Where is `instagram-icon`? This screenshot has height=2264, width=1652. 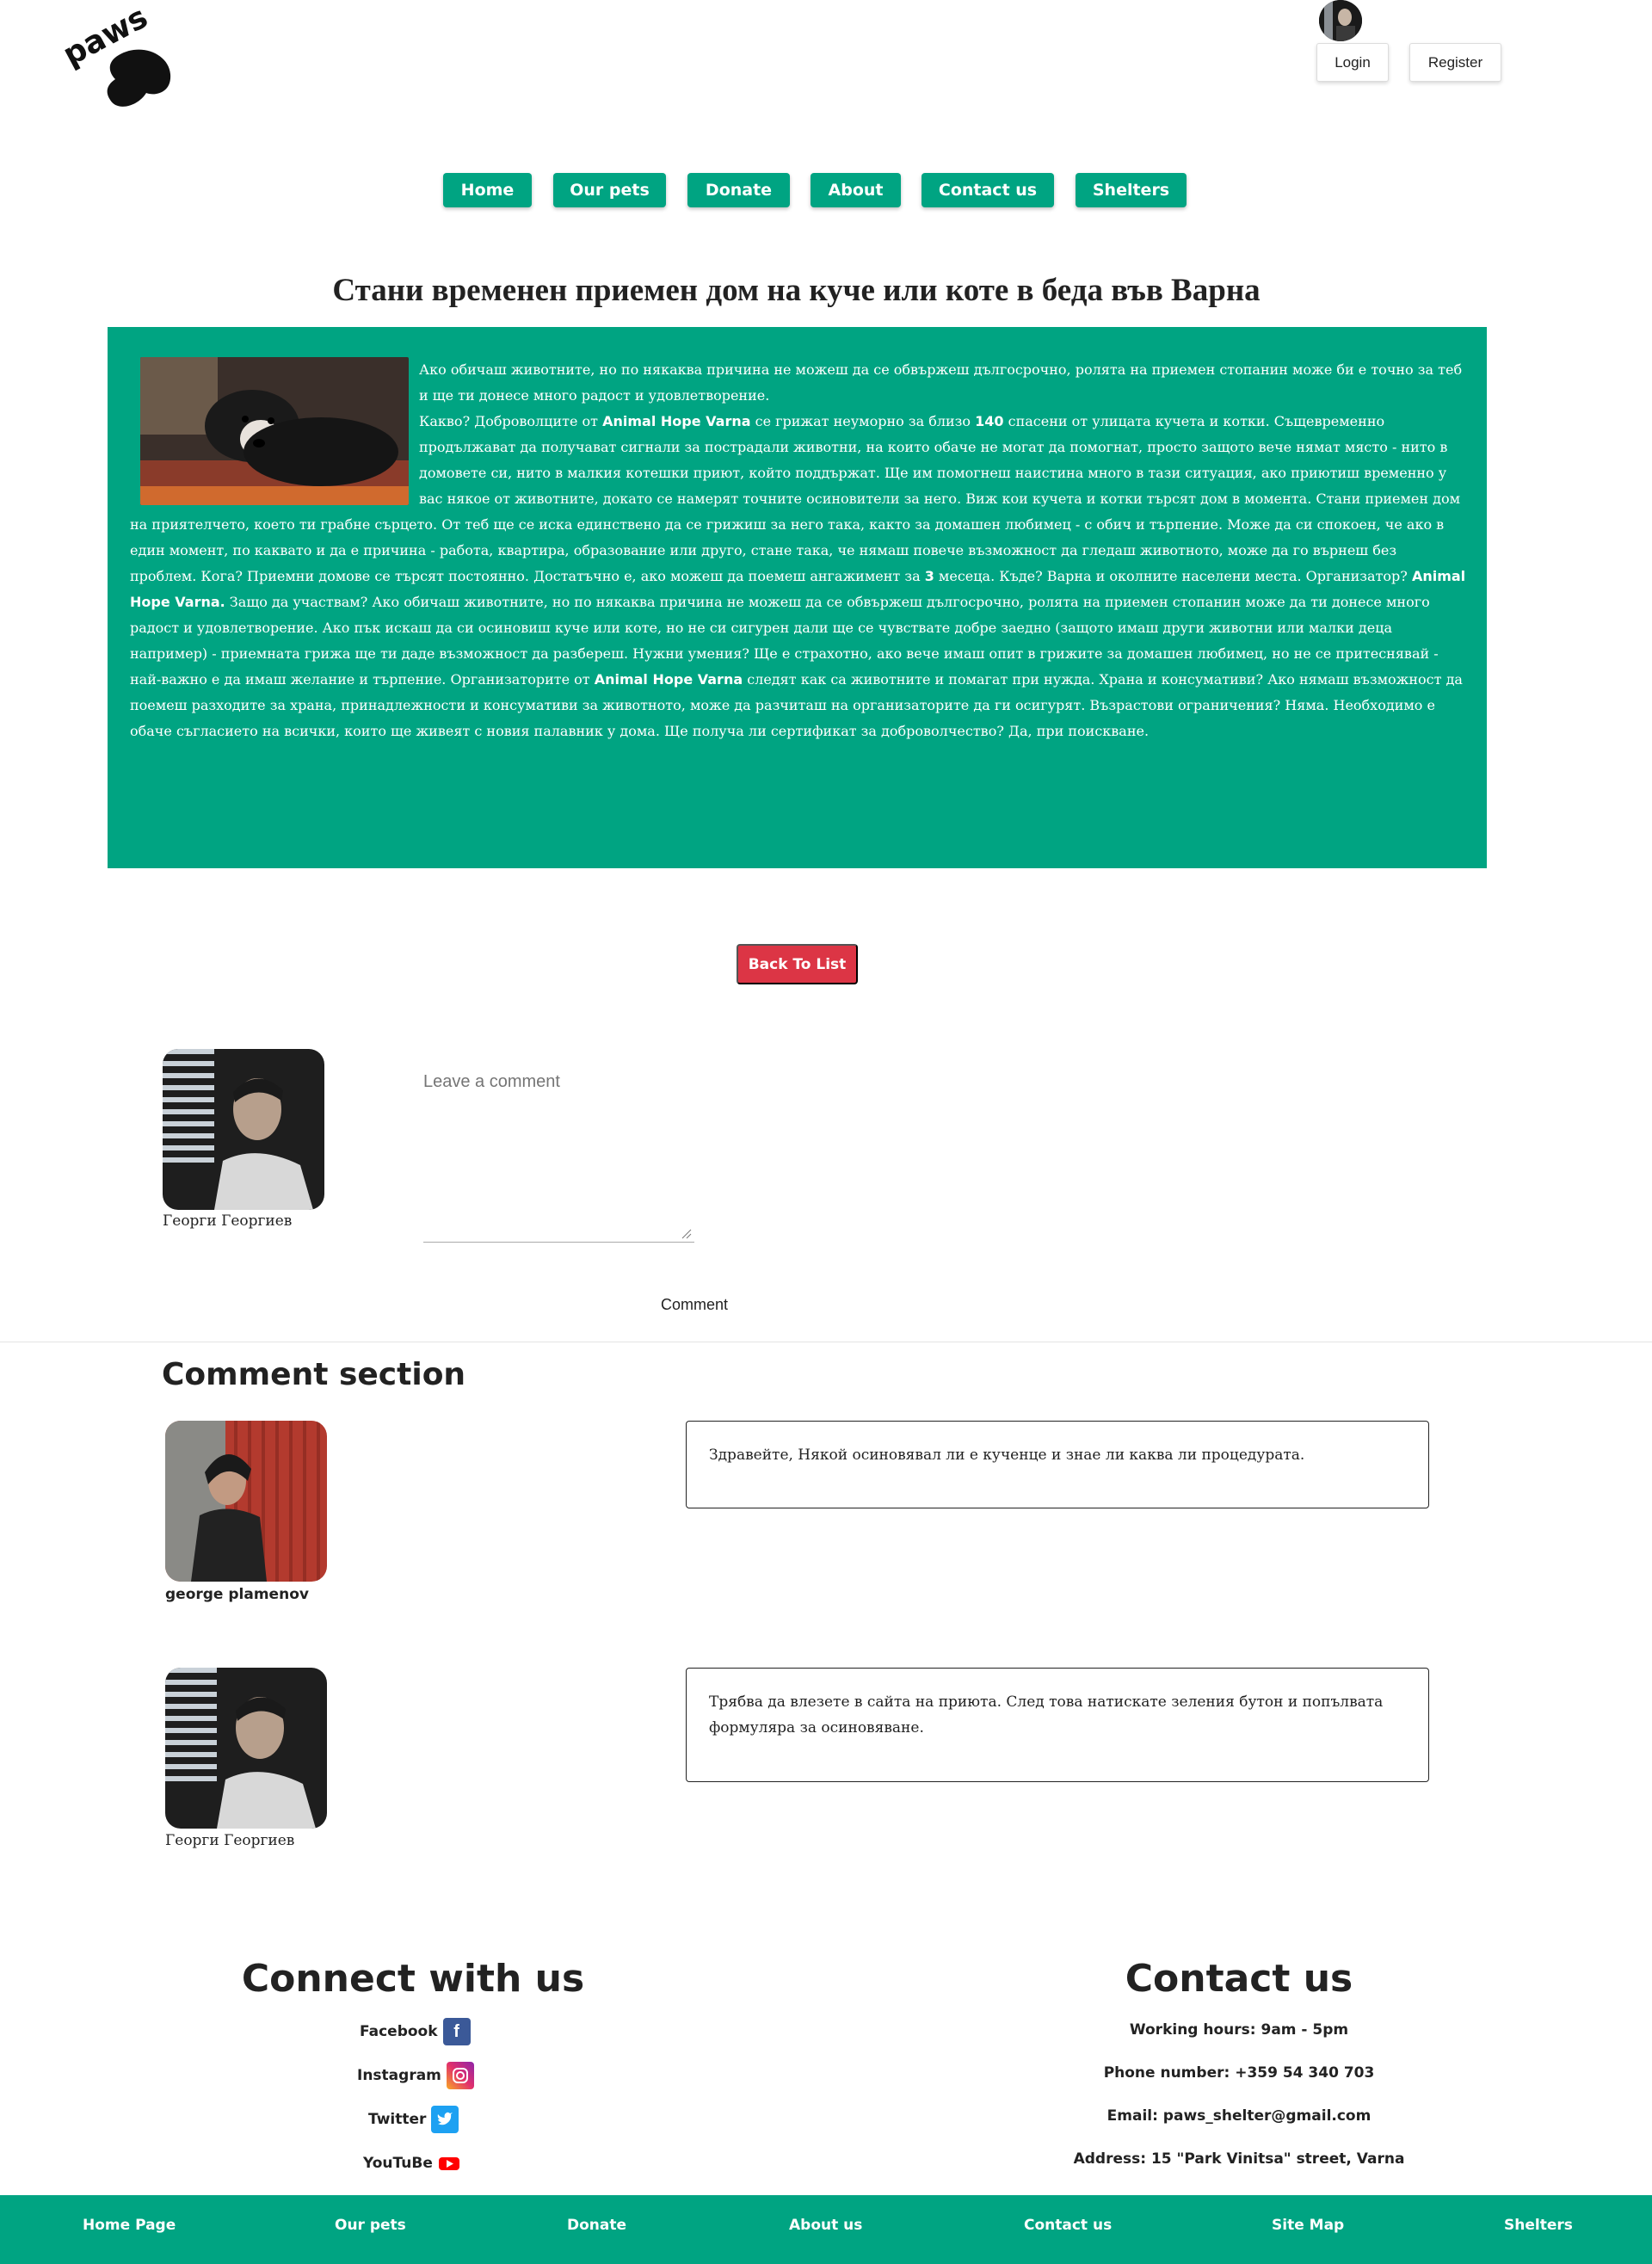
instagram-icon is located at coordinates (460, 2075).